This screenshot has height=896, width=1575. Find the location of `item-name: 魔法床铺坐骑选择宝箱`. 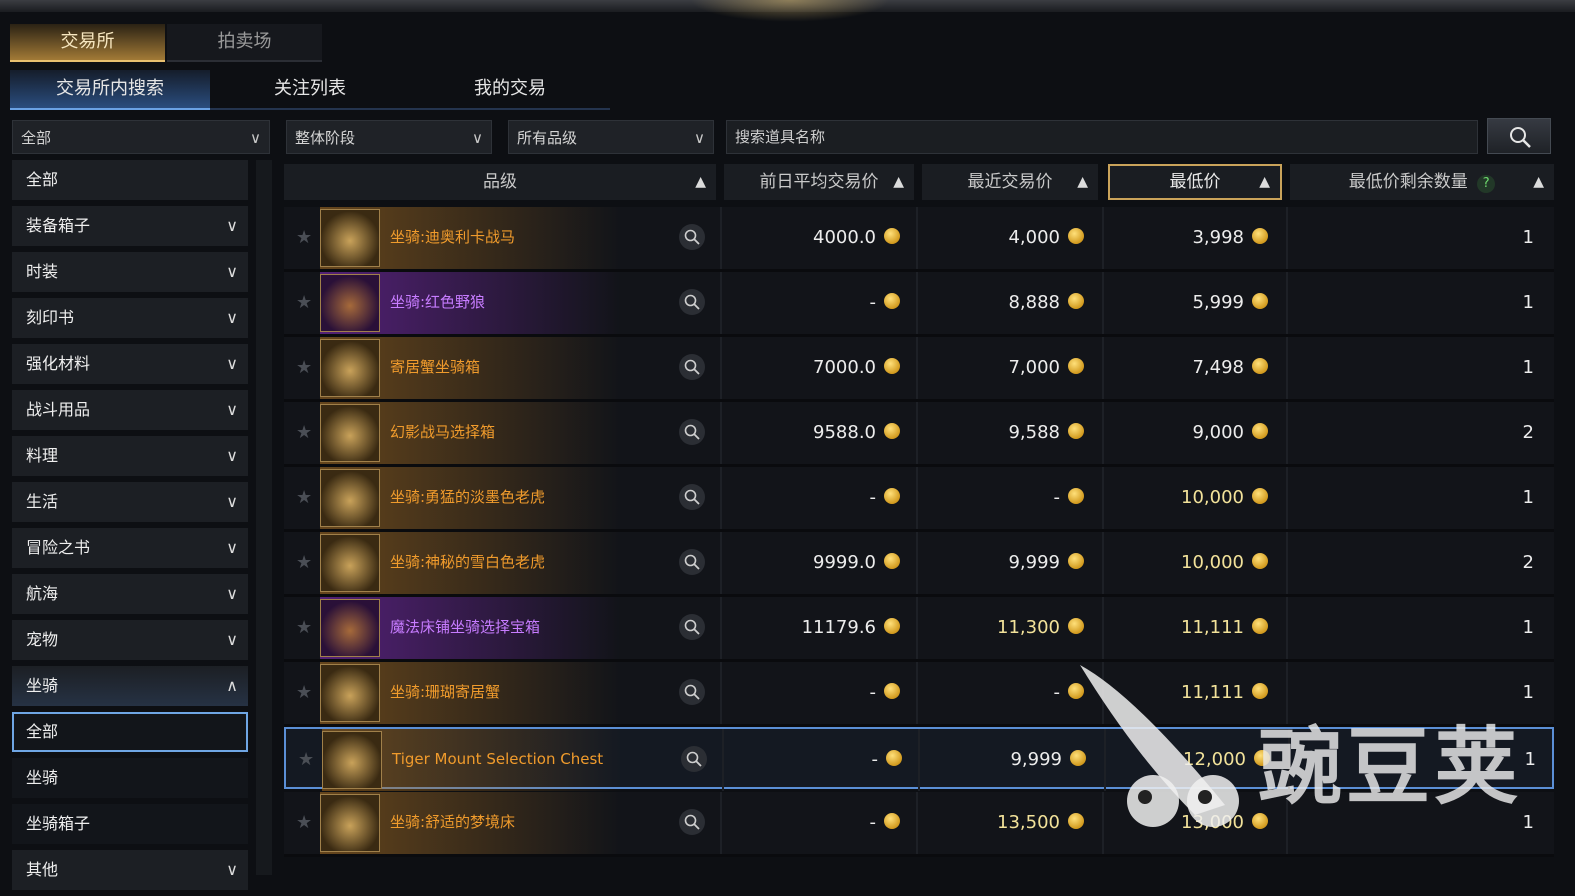

item-name: 魔法床铺坐骑选择宝箱 is located at coordinates (465, 628).